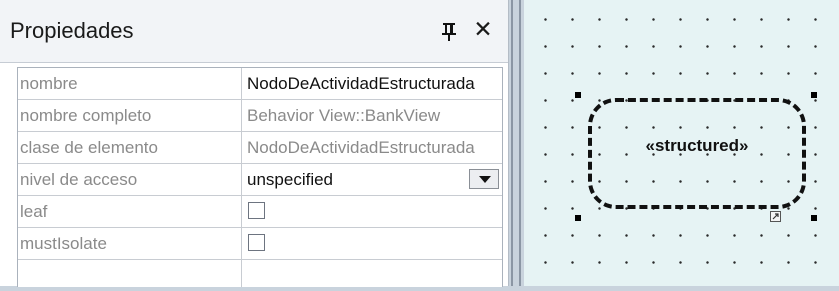 This screenshot has width=839, height=291. Describe the element at coordinates (483, 30) in the screenshot. I see `close-icon: ✕` at that location.